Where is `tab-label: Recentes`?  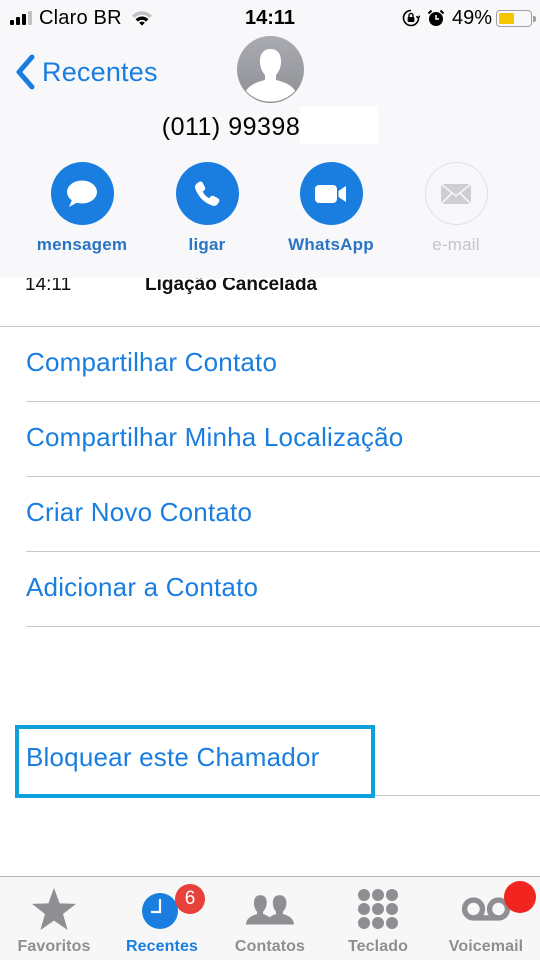
tab-label: Recentes is located at coordinates (162, 946).